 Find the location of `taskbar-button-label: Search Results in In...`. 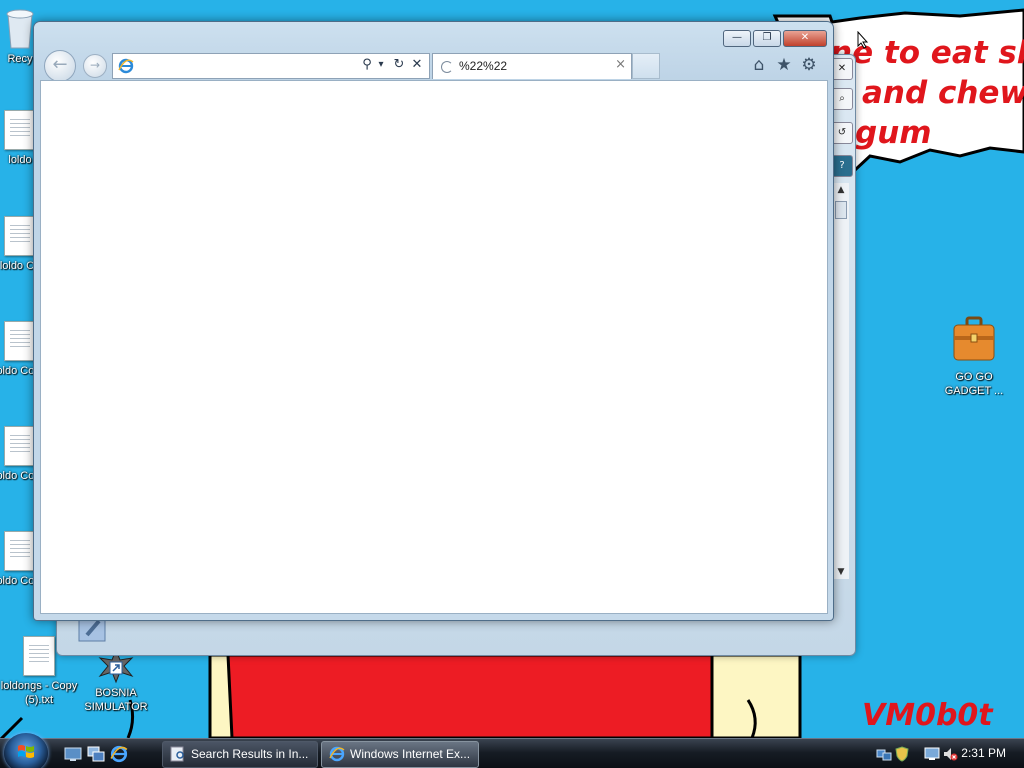

taskbar-button-label: Search Results in In... is located at coordinates (250, 754).